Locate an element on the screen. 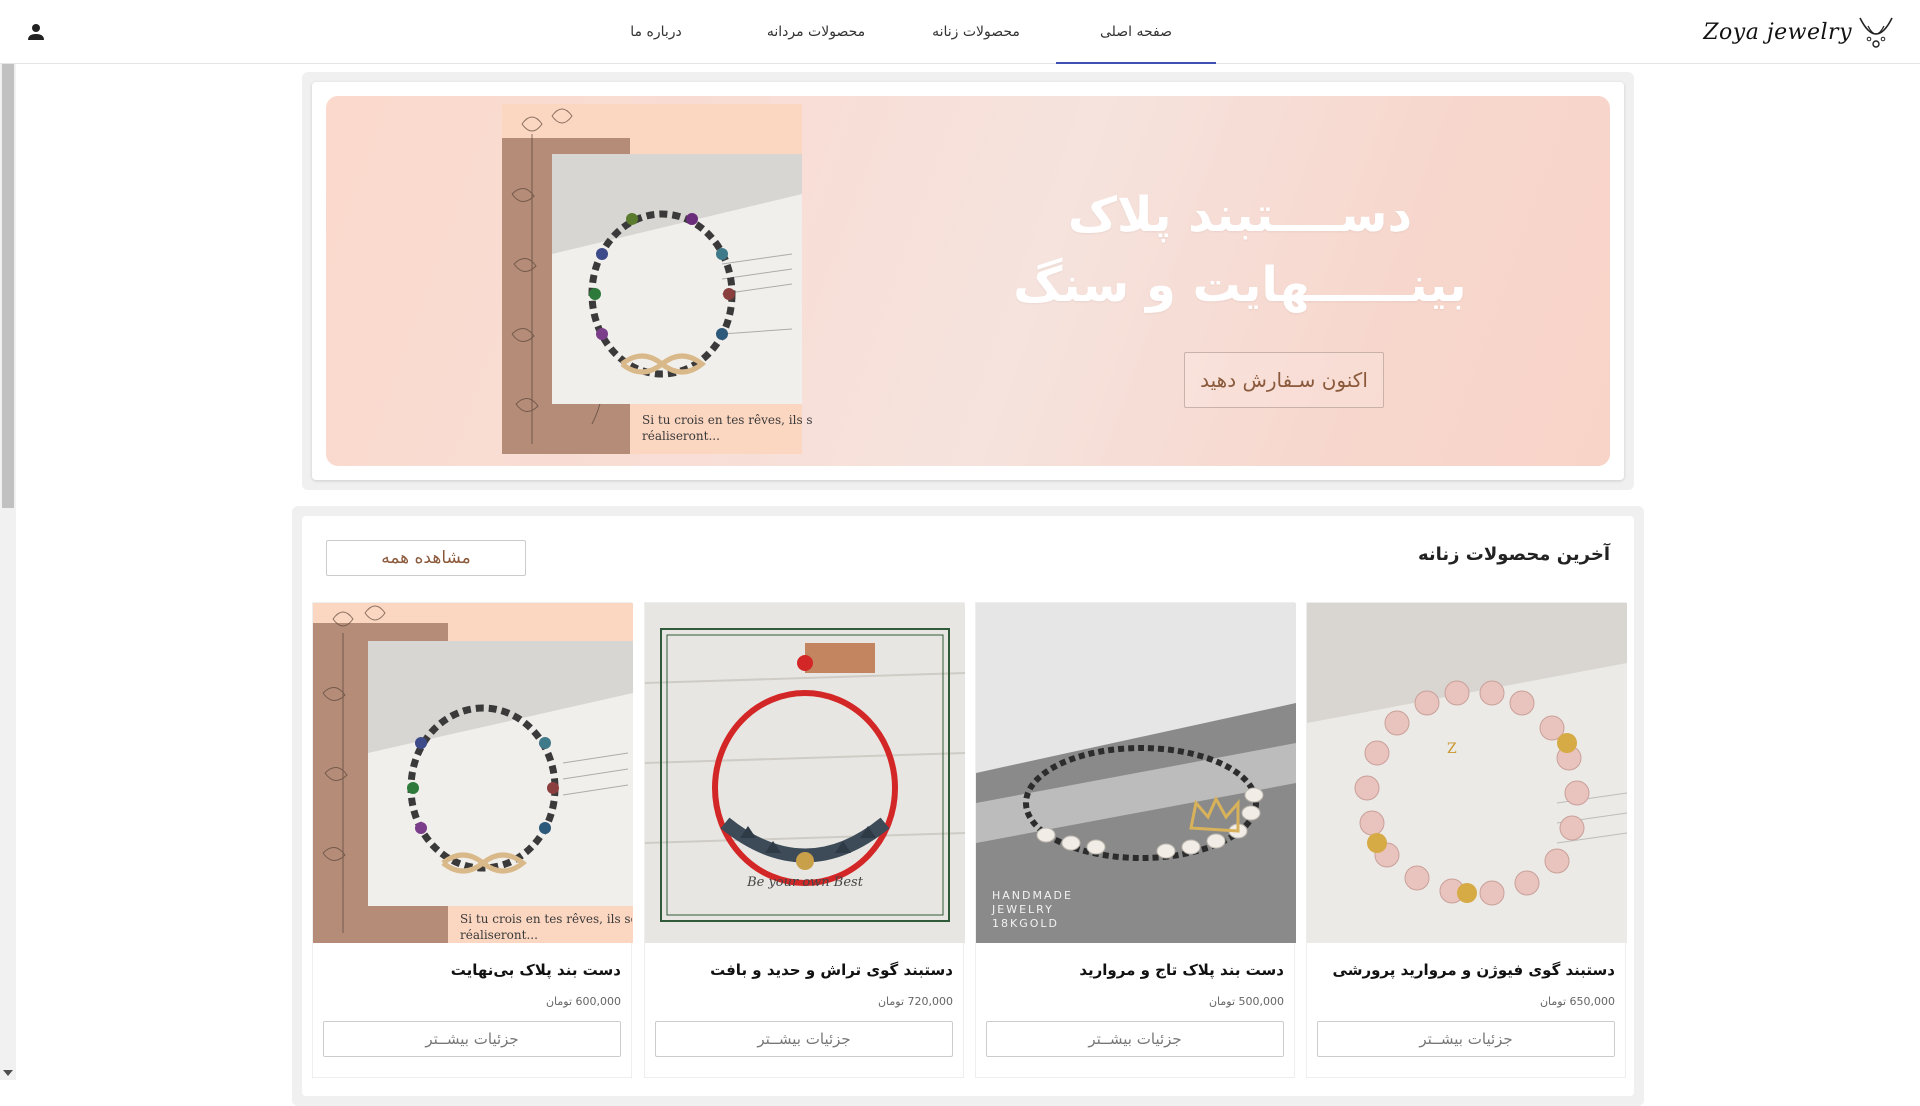 The height and width of the screenshot is (1106, 1920). nav-home-label: صفحه اصلی is located at coordinates (1136, 32).